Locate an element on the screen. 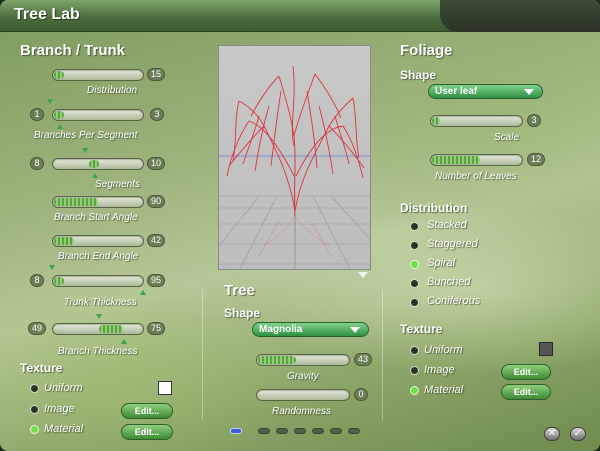 This screenshot has height=451, width=600. branch-thickness-min-marker is located at coordinates (99, 316).